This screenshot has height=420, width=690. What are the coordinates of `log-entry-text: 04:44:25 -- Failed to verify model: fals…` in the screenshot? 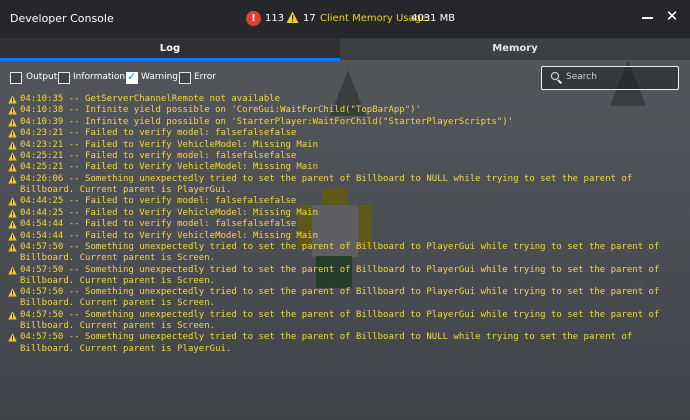 It's located at (158, 201).